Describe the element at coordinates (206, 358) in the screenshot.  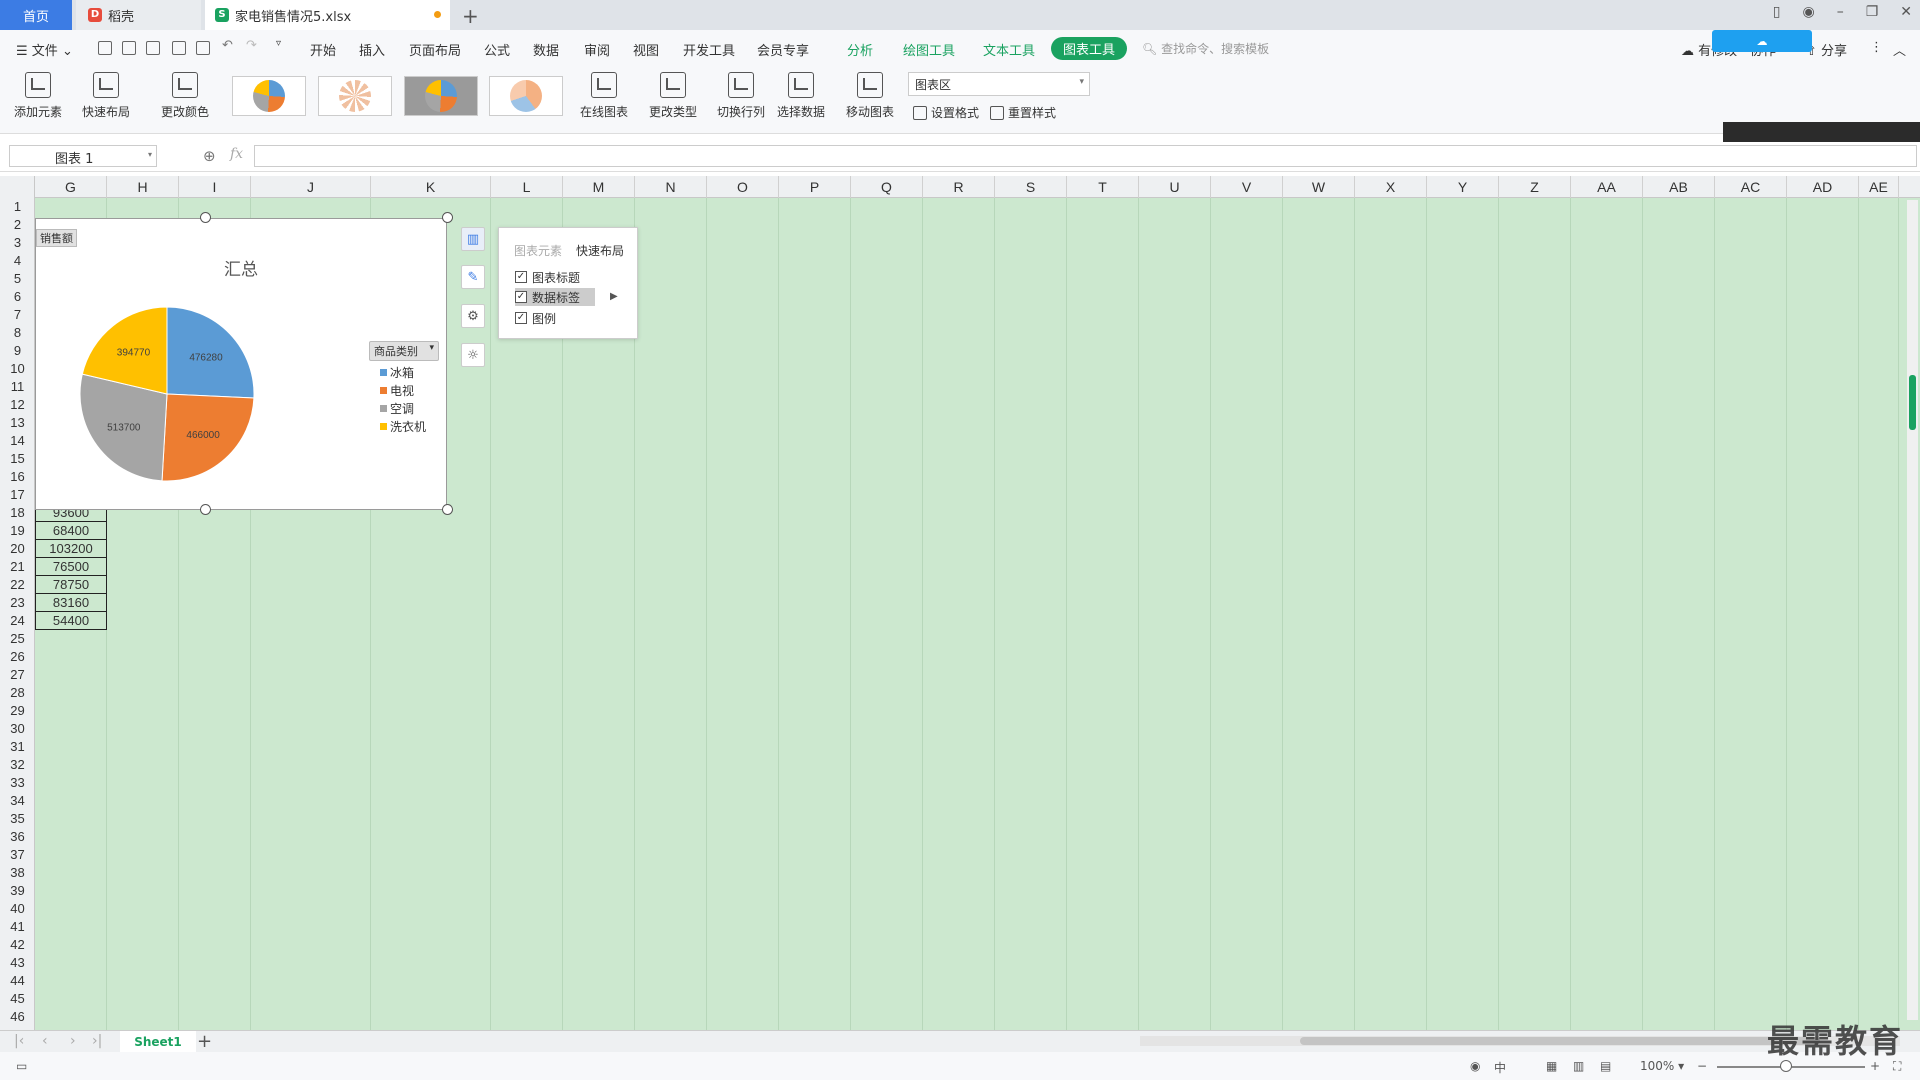
I see `data-label: 476280` at that location.